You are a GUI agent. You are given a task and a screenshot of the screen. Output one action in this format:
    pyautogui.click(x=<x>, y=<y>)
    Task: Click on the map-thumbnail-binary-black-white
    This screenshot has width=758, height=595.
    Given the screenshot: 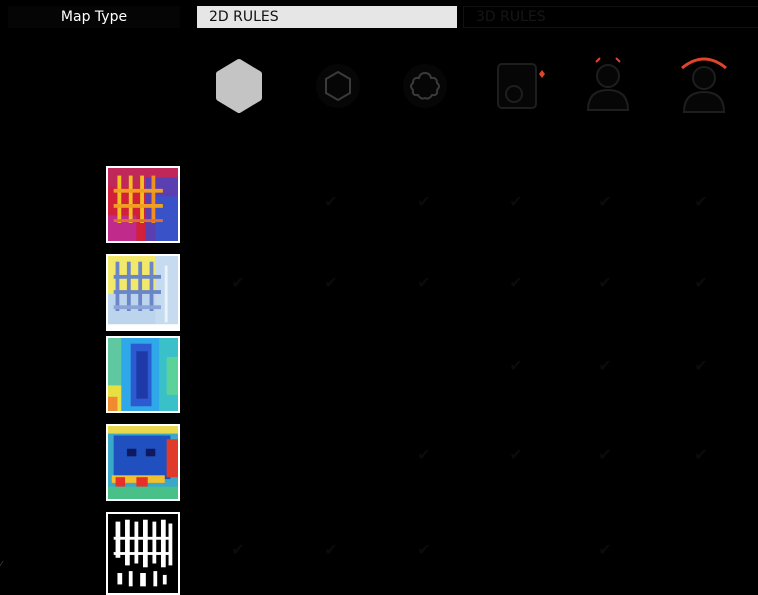 What is the action you would take?
    pyautogui.click(x=143, y=553)
    